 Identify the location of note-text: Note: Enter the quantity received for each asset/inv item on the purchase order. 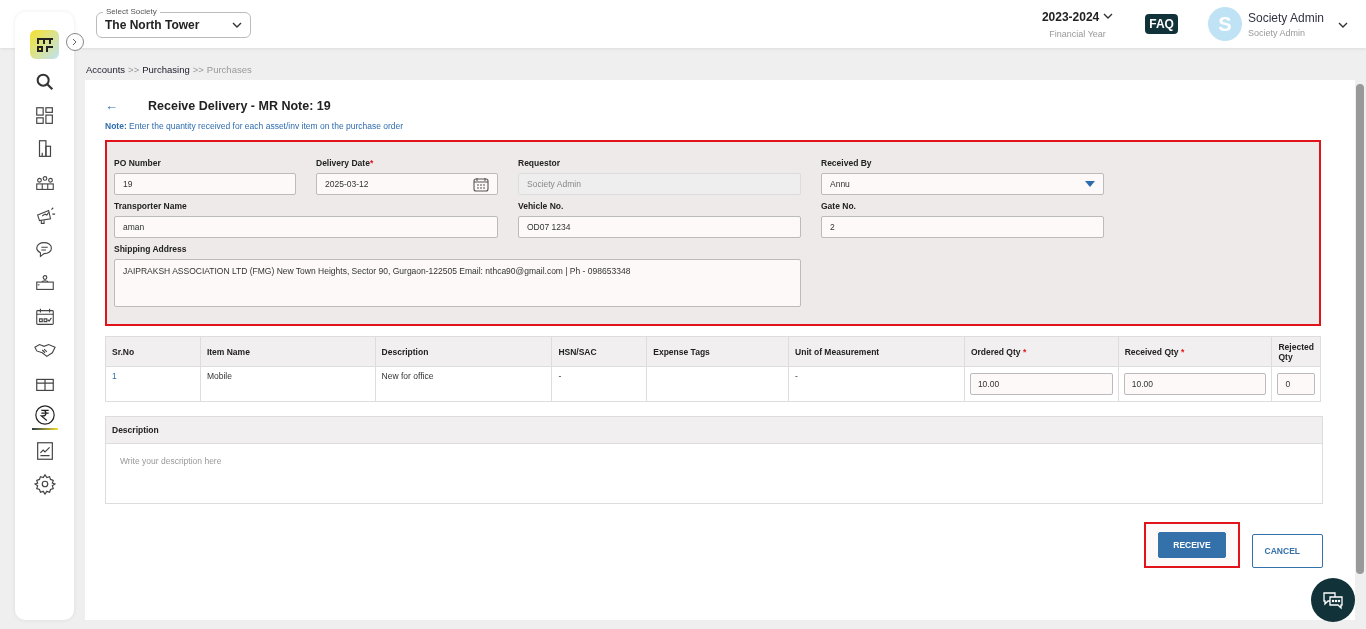
(255, 126).